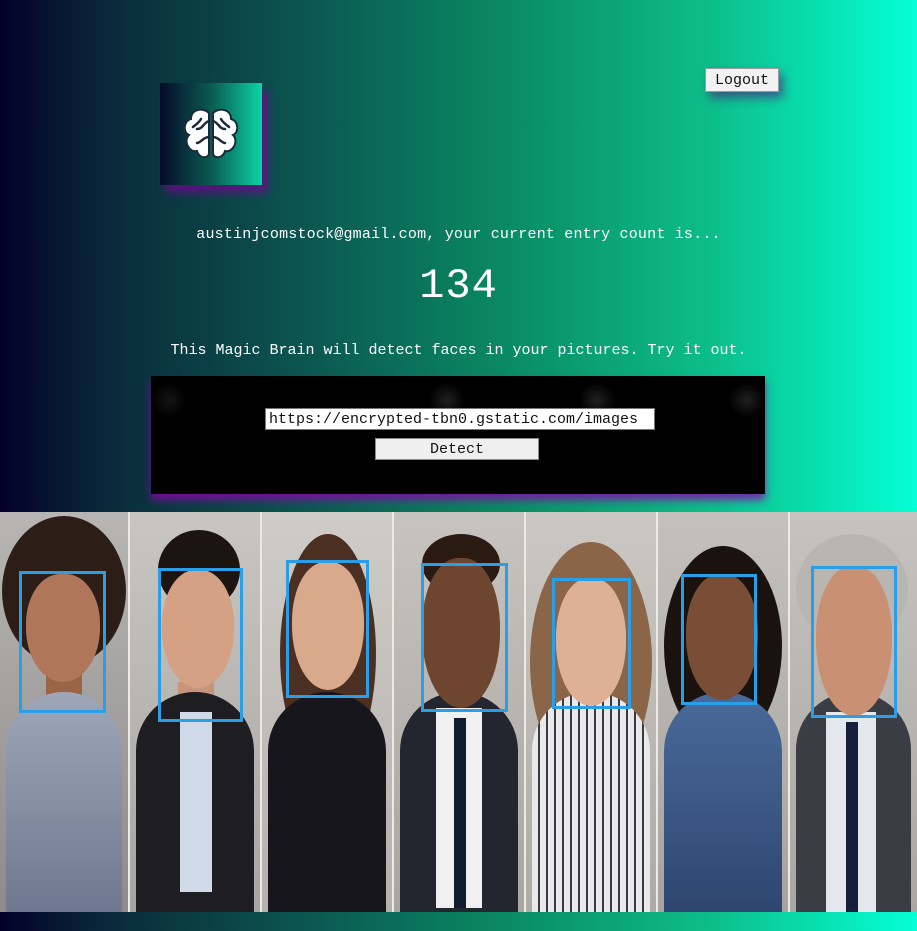 This screenshot has width=917, height=931. I want to click on image-link-form: Detect, so click(458, 435).